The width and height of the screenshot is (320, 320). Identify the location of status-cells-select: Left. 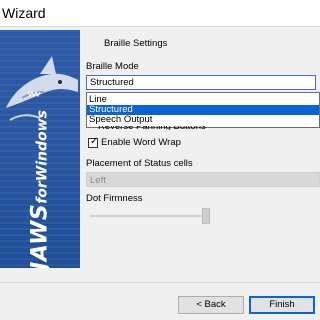
(203, 179).